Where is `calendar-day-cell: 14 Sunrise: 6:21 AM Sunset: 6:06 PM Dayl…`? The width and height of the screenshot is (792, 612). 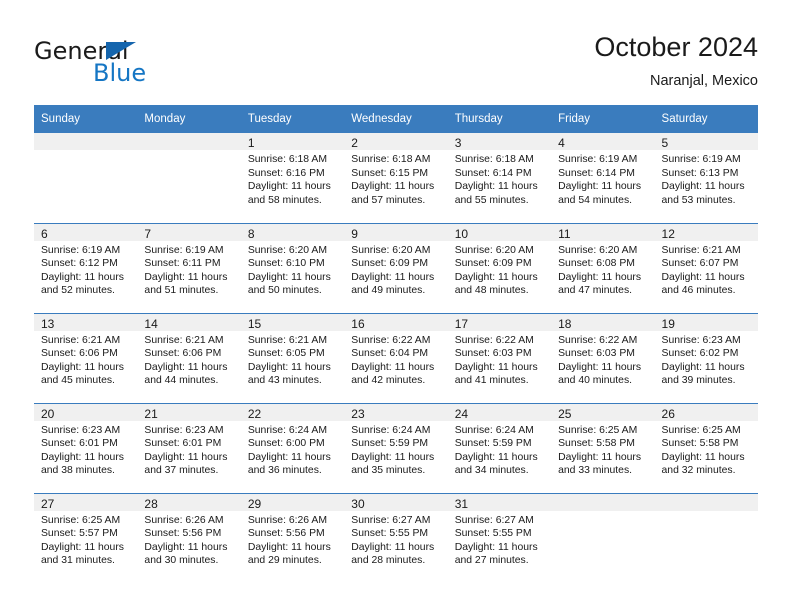 calendar-day-cell: 14 Sunrise: 6:21 AM Sunset: 6:06 PM Dayl… is located at coordinates (189, 357).